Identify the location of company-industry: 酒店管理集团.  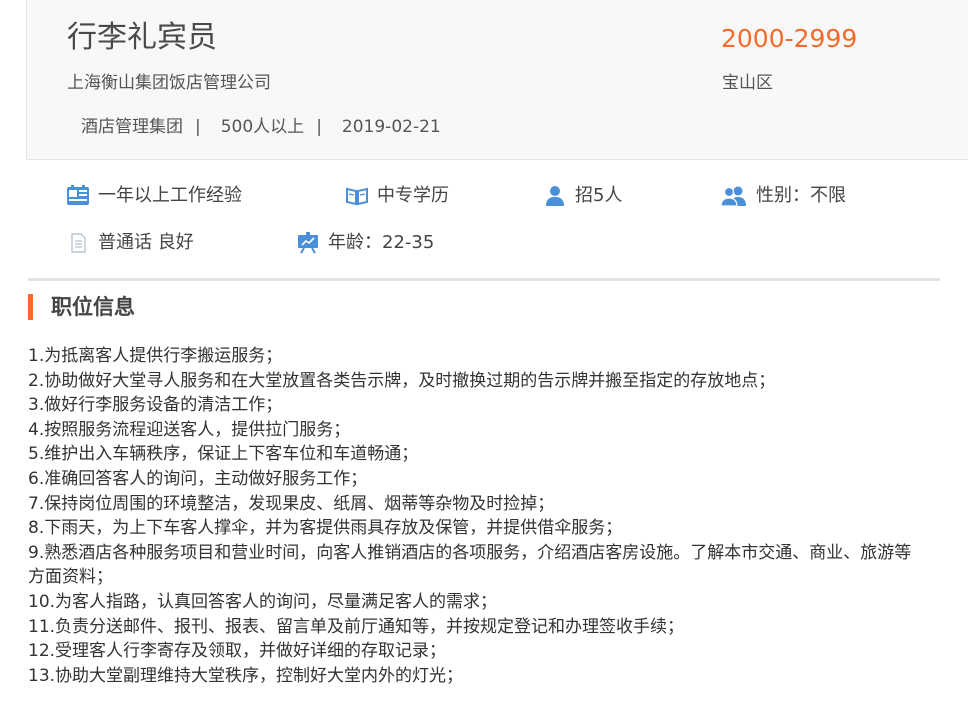
(132, 127).